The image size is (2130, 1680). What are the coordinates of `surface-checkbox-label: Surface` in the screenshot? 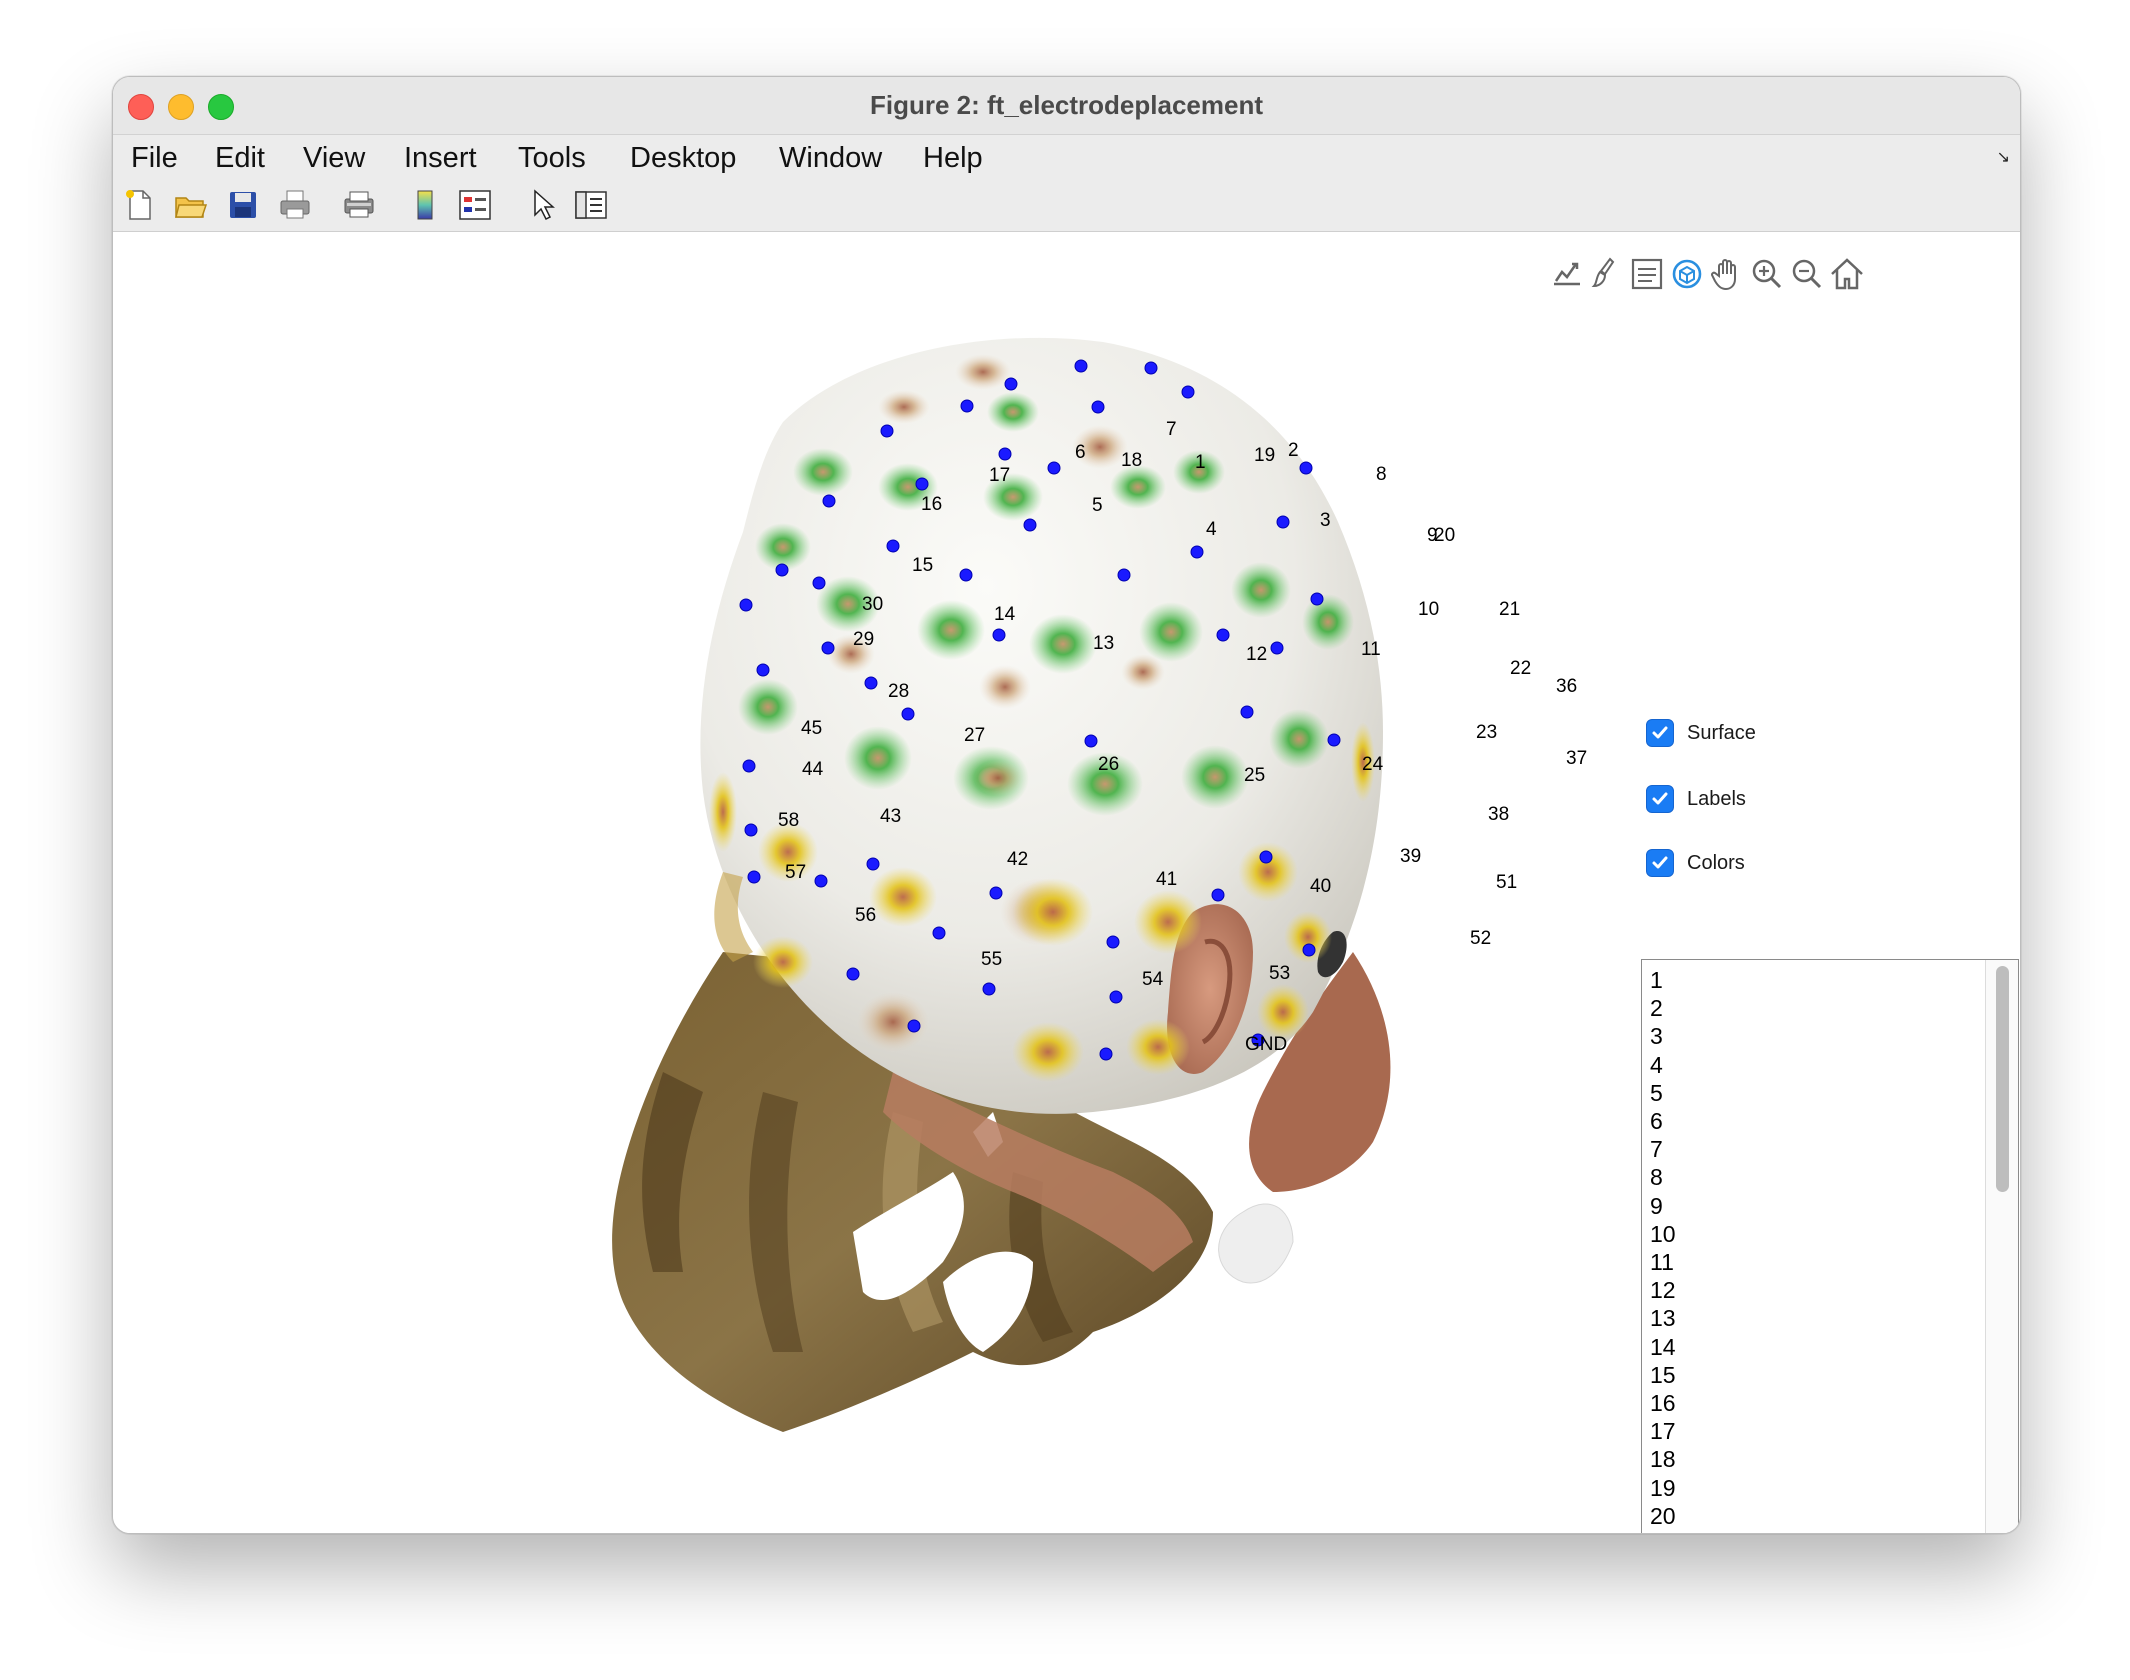 It's located at (1721, 733).